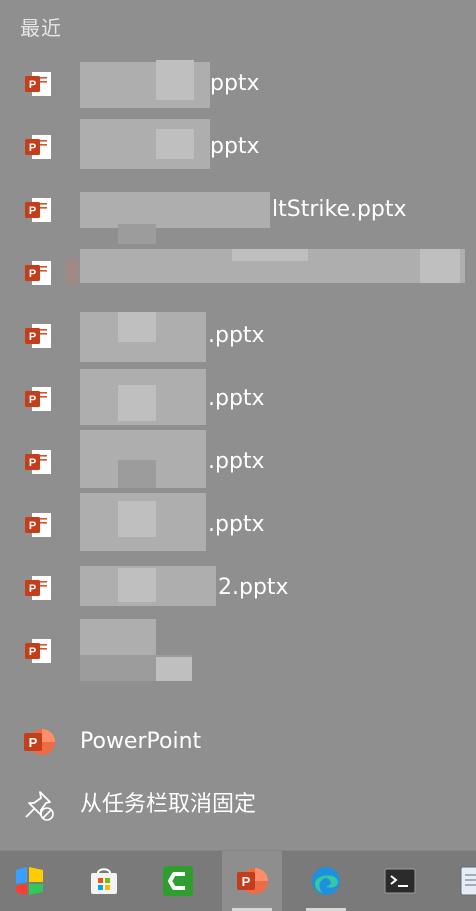 The height and width of the screenshot is (911, 476). I want to click on taskbar-app-button, so click(30, 881).